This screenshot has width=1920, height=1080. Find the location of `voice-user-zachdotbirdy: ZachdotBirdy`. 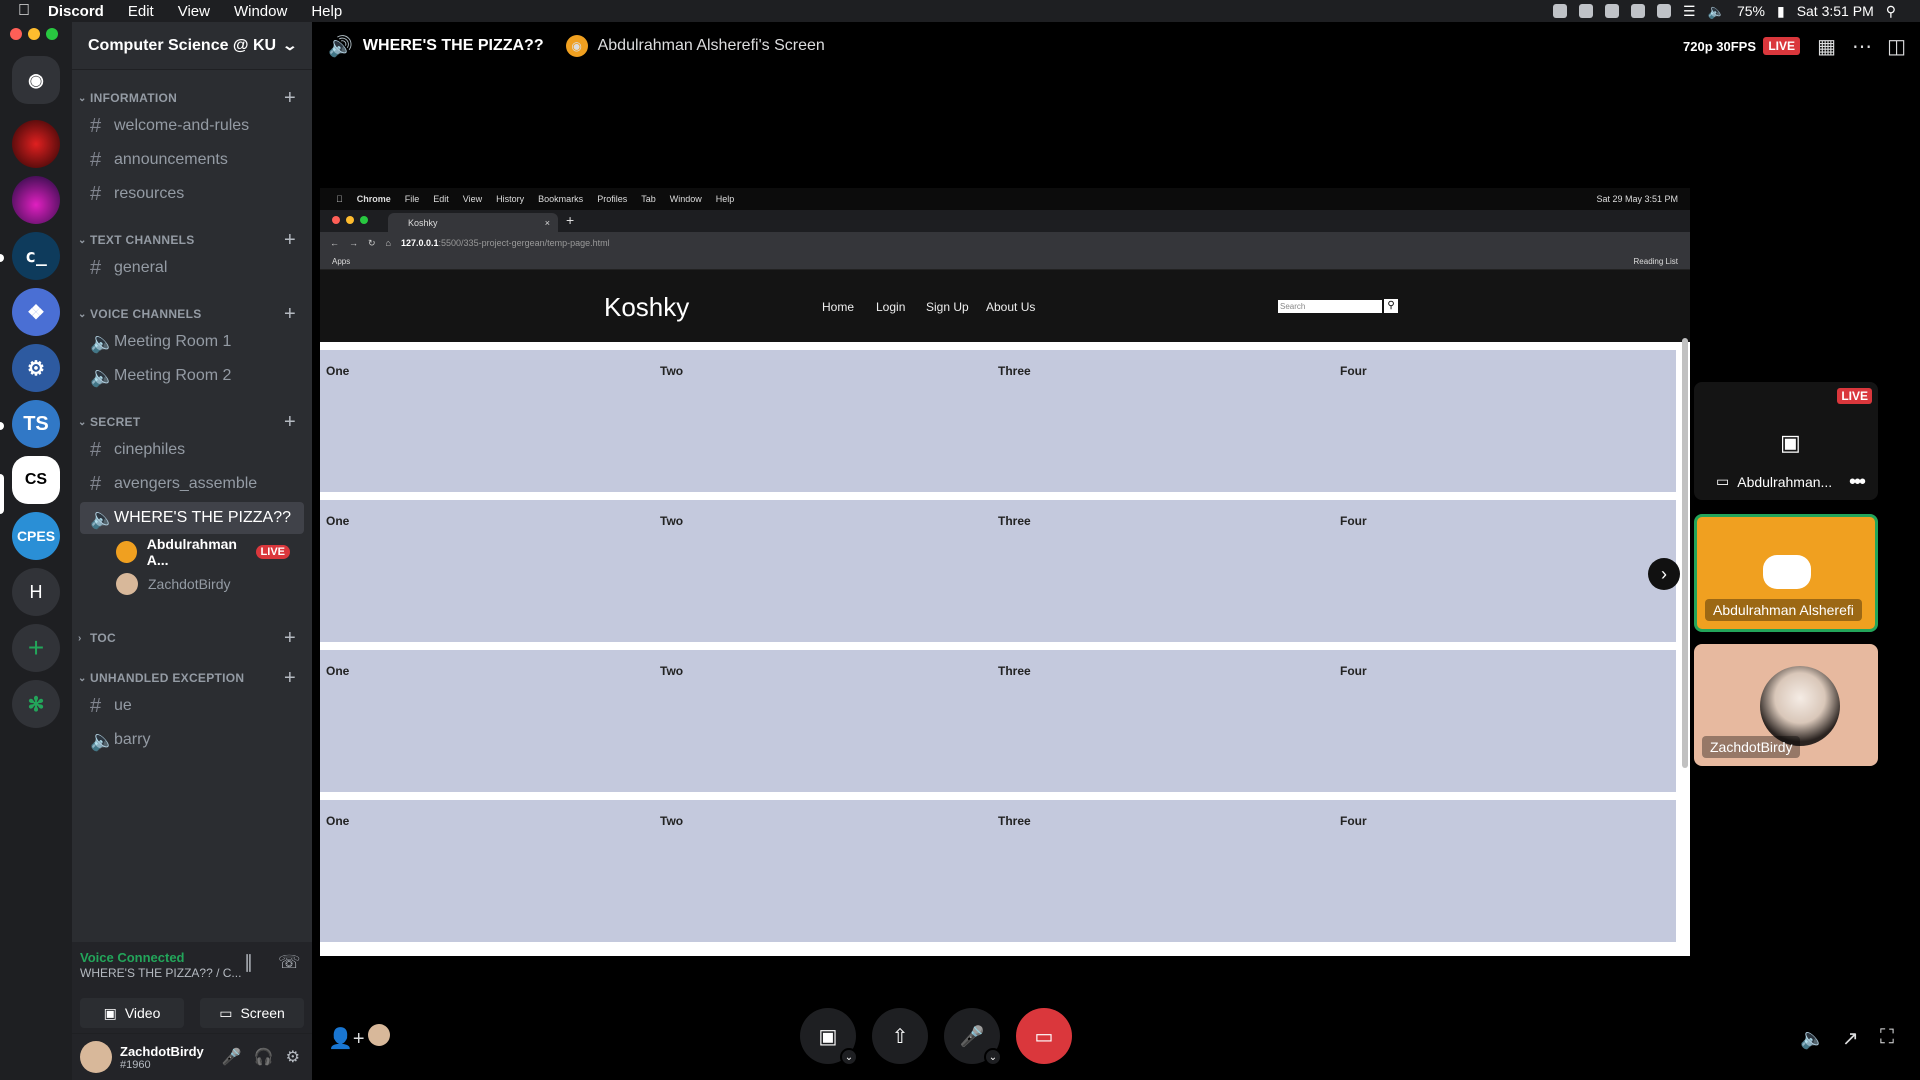

voice-user-zachdotbirdy: ZachdotBirdy is located at coordinates (210, 584).